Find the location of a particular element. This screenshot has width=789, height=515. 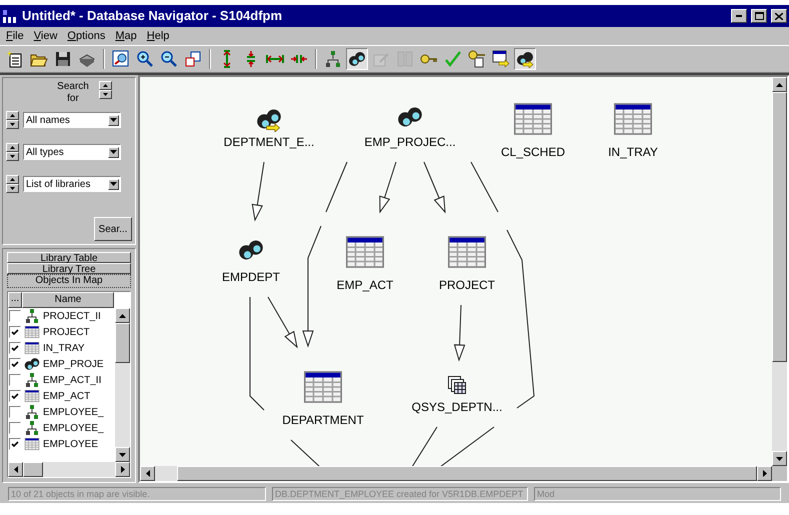

minimize-icon is located at coordinates (739, 16).